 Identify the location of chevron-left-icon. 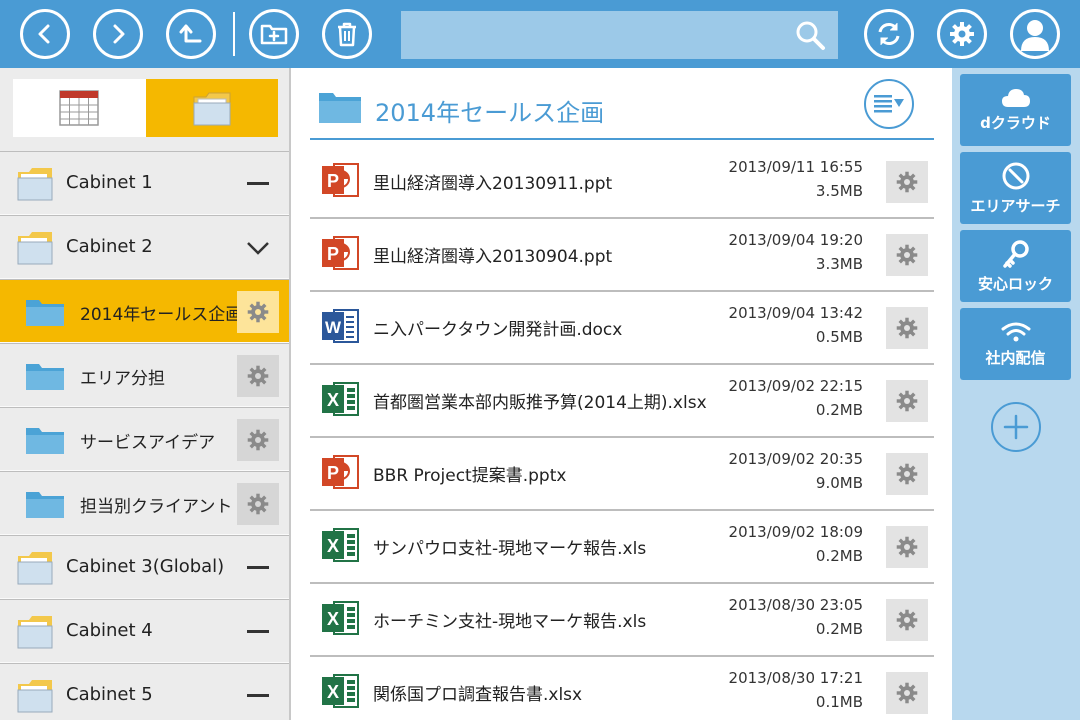
(44, 34).